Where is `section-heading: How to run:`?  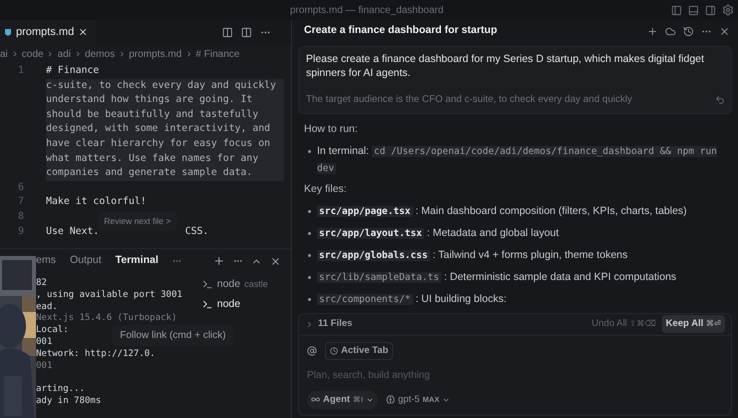
section-heading: How to run: is located at coordinates (331, 129).